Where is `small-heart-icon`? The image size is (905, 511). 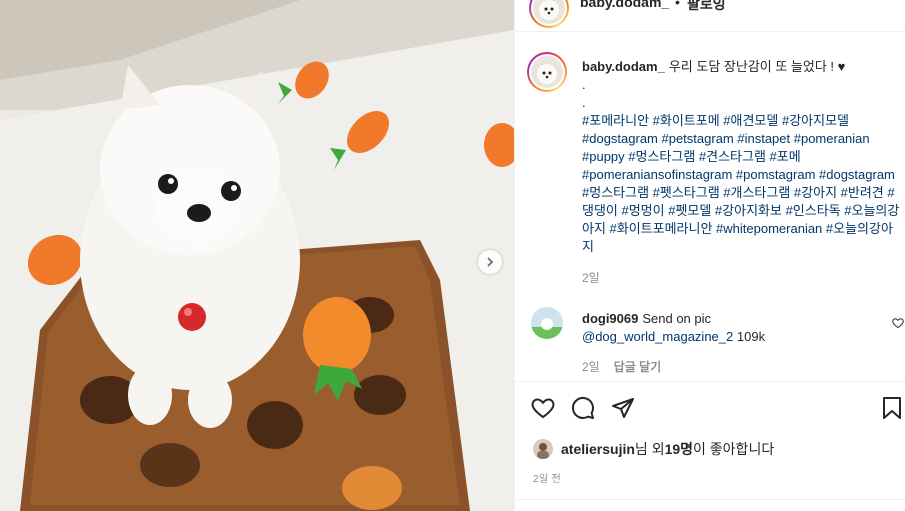
small-heart-icon is located at coordinates (898, 325).